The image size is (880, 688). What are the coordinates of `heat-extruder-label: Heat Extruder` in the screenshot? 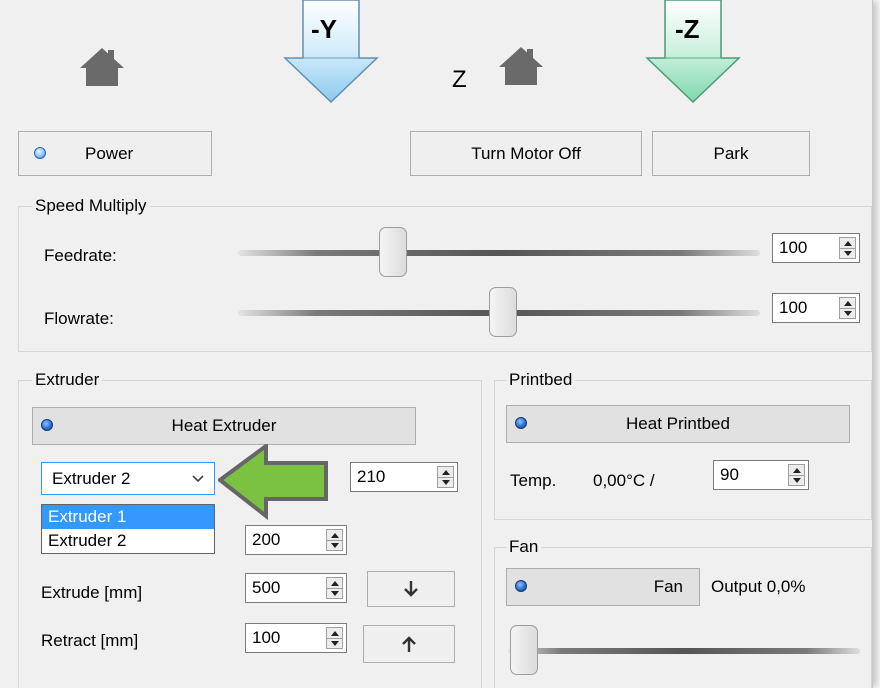 It's located at (224, 425).